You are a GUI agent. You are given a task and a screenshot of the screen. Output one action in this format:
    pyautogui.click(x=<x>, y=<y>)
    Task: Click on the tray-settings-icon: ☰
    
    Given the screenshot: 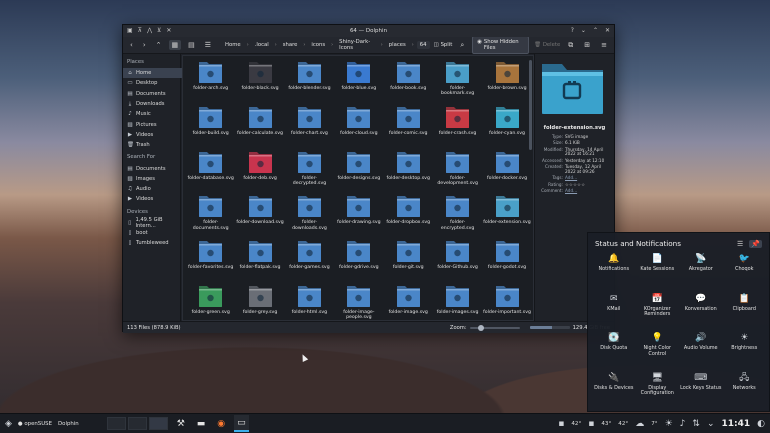 What is the action you would take?
    pyautogui.click(x=740, y=244)
    